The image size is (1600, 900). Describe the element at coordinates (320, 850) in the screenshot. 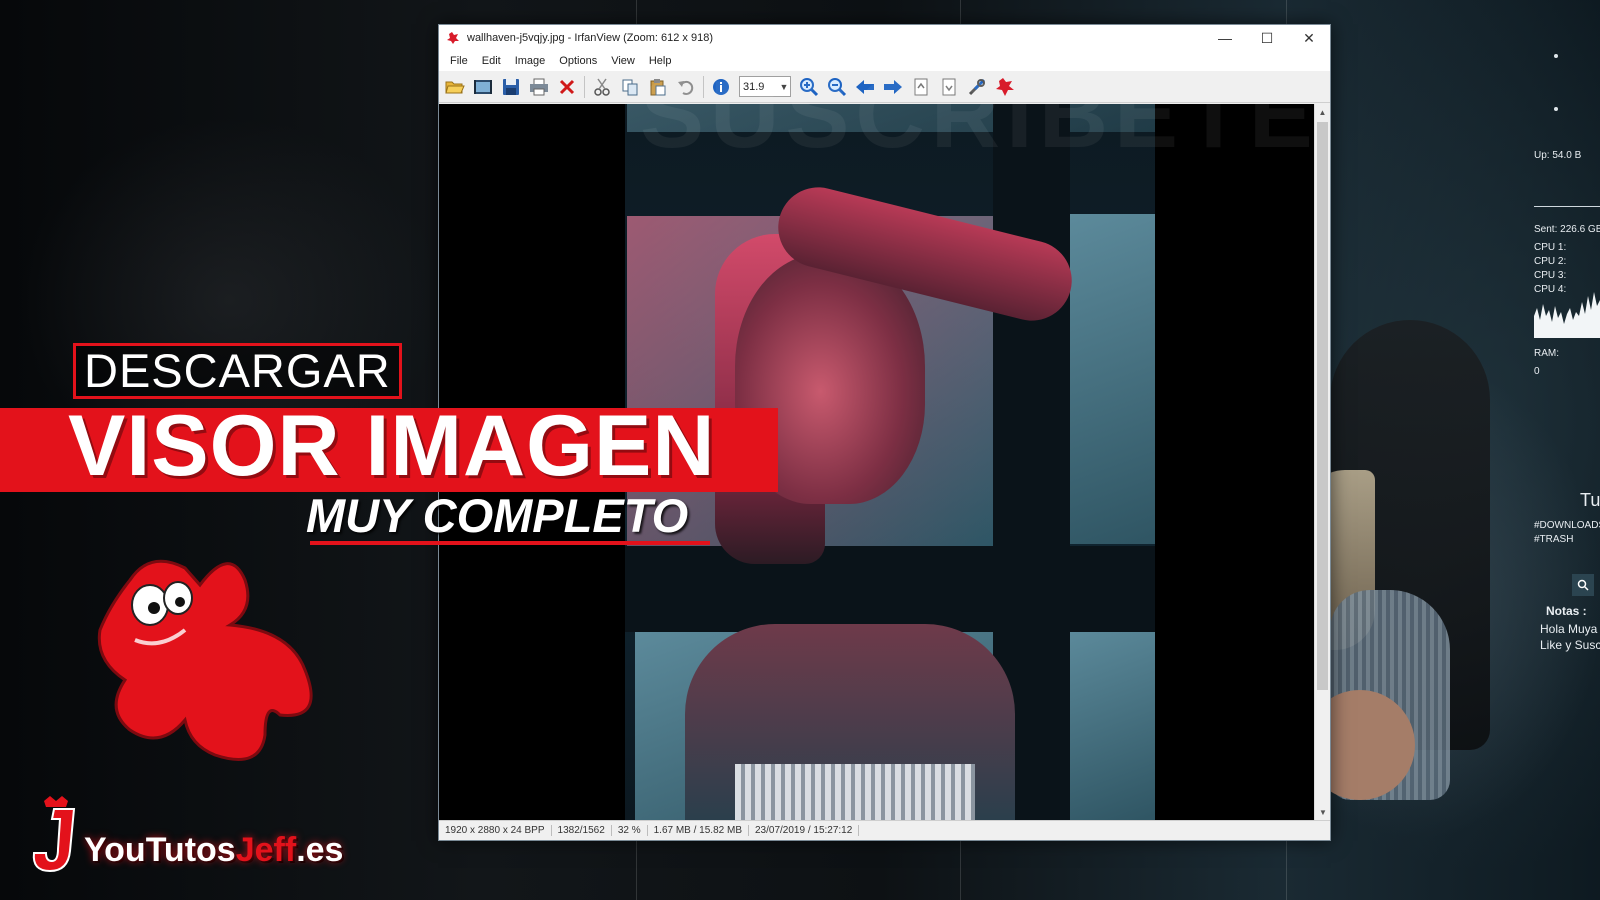

I see `channel-name-part: .es` at that location.